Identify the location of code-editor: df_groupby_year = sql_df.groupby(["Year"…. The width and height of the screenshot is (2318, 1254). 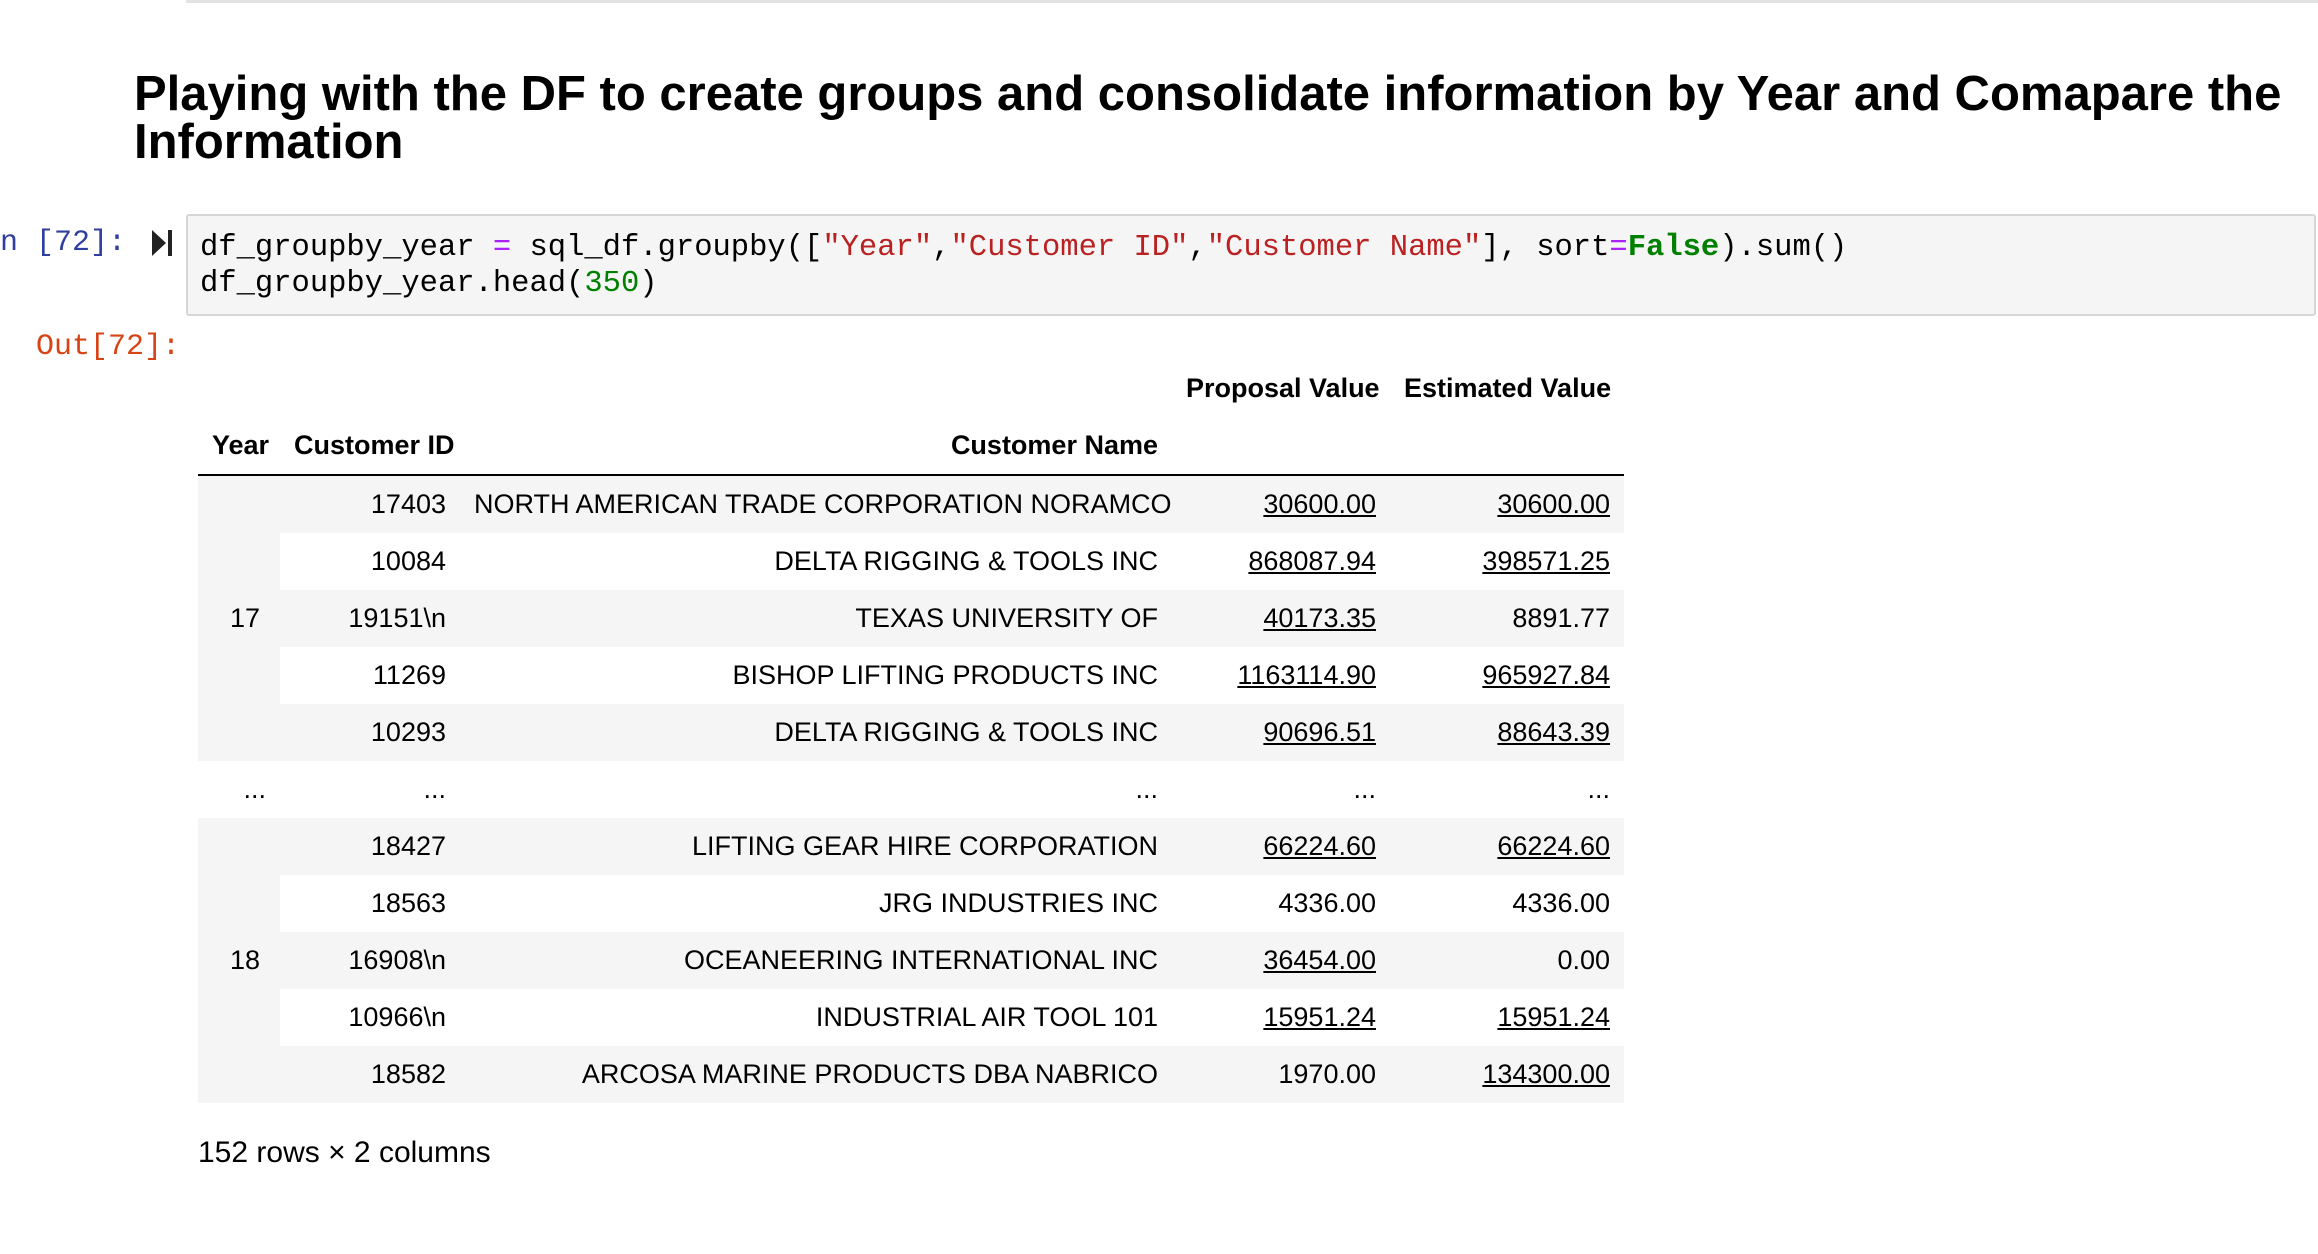
(1251, 265).